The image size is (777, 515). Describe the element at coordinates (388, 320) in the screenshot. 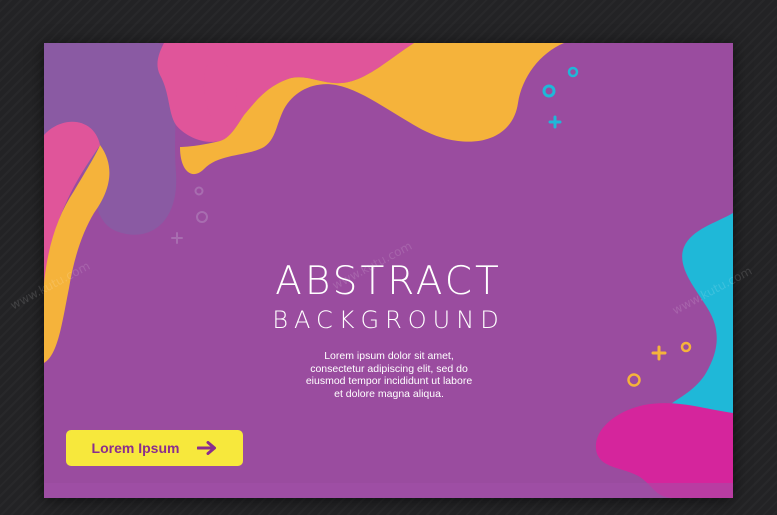

I see `subheadline: BACKGROUND` at that location.